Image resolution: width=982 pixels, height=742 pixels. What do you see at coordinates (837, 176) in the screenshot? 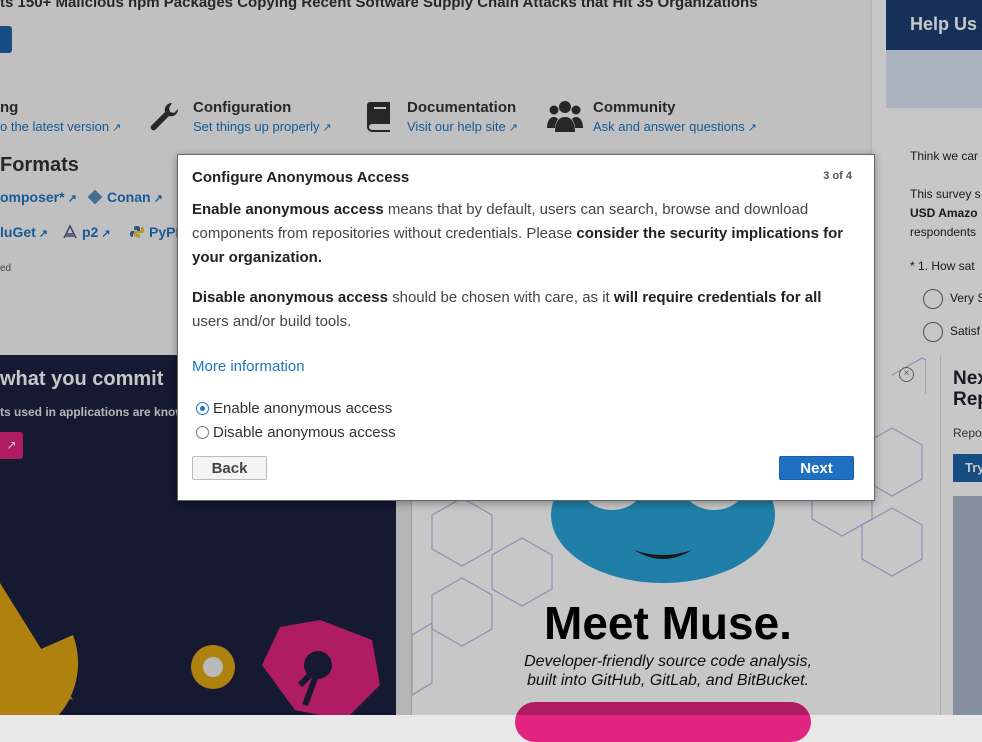
I see `step-indicator: 3 of 4` at bounding box center [837, 176].